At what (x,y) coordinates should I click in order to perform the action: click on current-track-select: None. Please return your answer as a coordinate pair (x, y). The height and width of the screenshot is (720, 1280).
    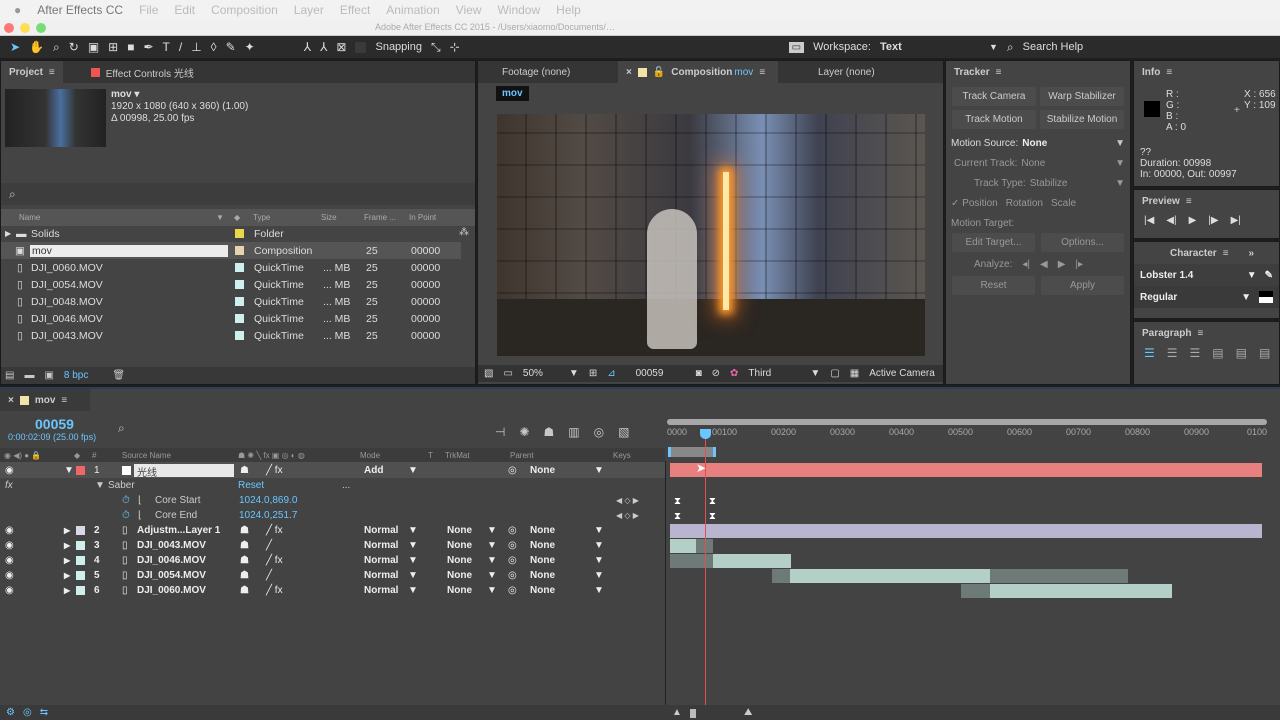
    Looking at the image, I should click on (1068, 163).